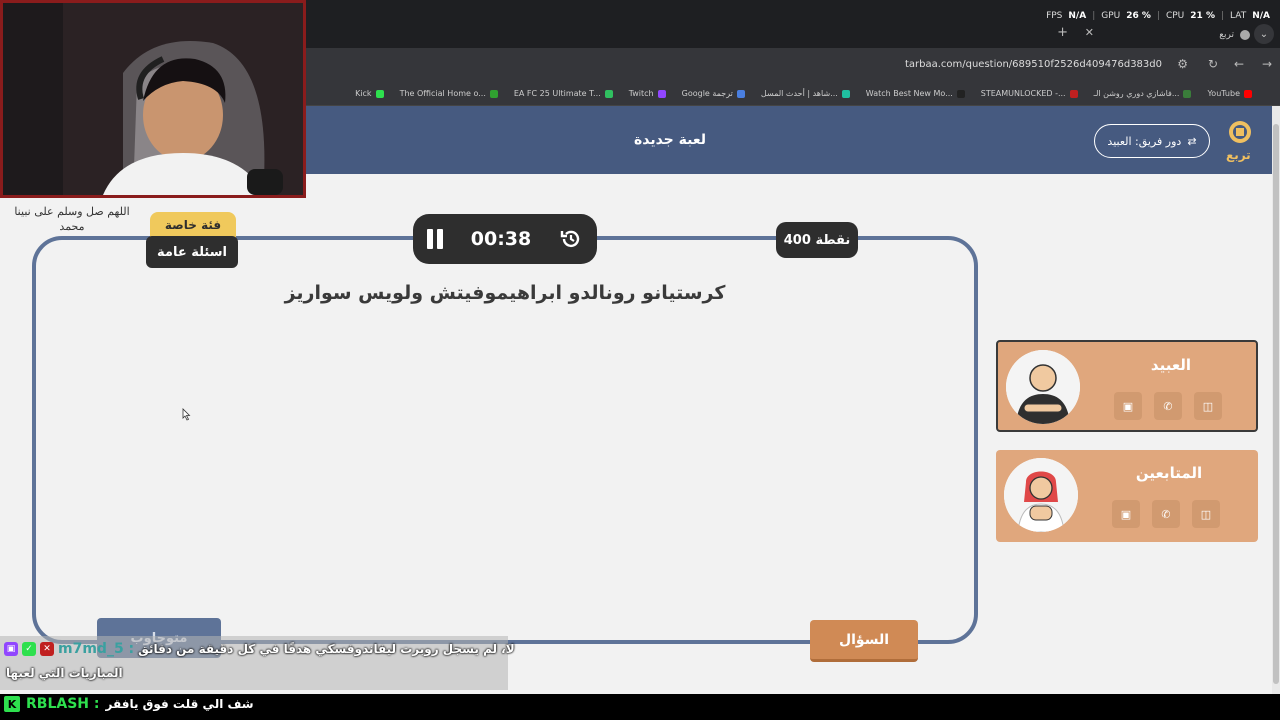 This screenshot has height=720, width=1280. What do you see at coordinates (1111, 16) in the screenshot?
I see `gpu-label: GPU` at bounding box center [1111, 16].